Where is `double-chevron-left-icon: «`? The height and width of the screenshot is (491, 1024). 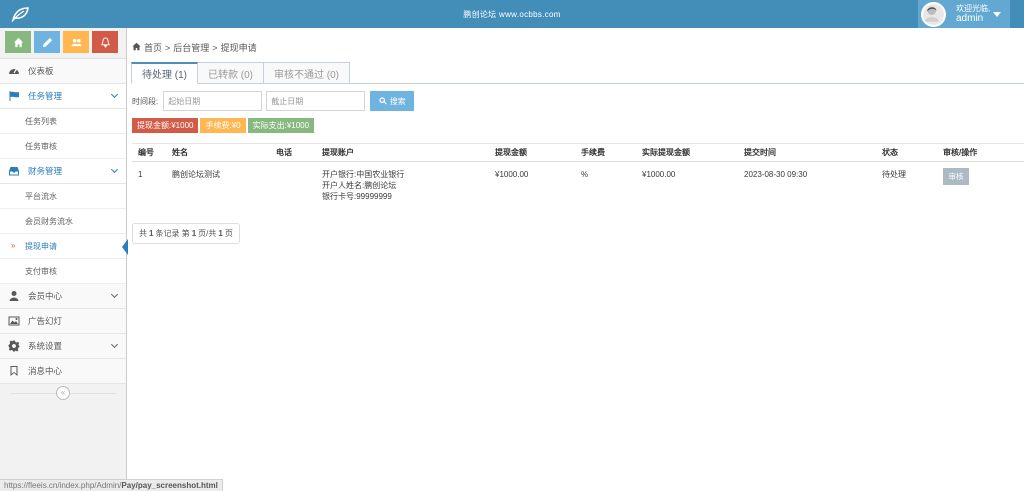 double-chevron-left-icon: « is located at coordinates (63, 393).